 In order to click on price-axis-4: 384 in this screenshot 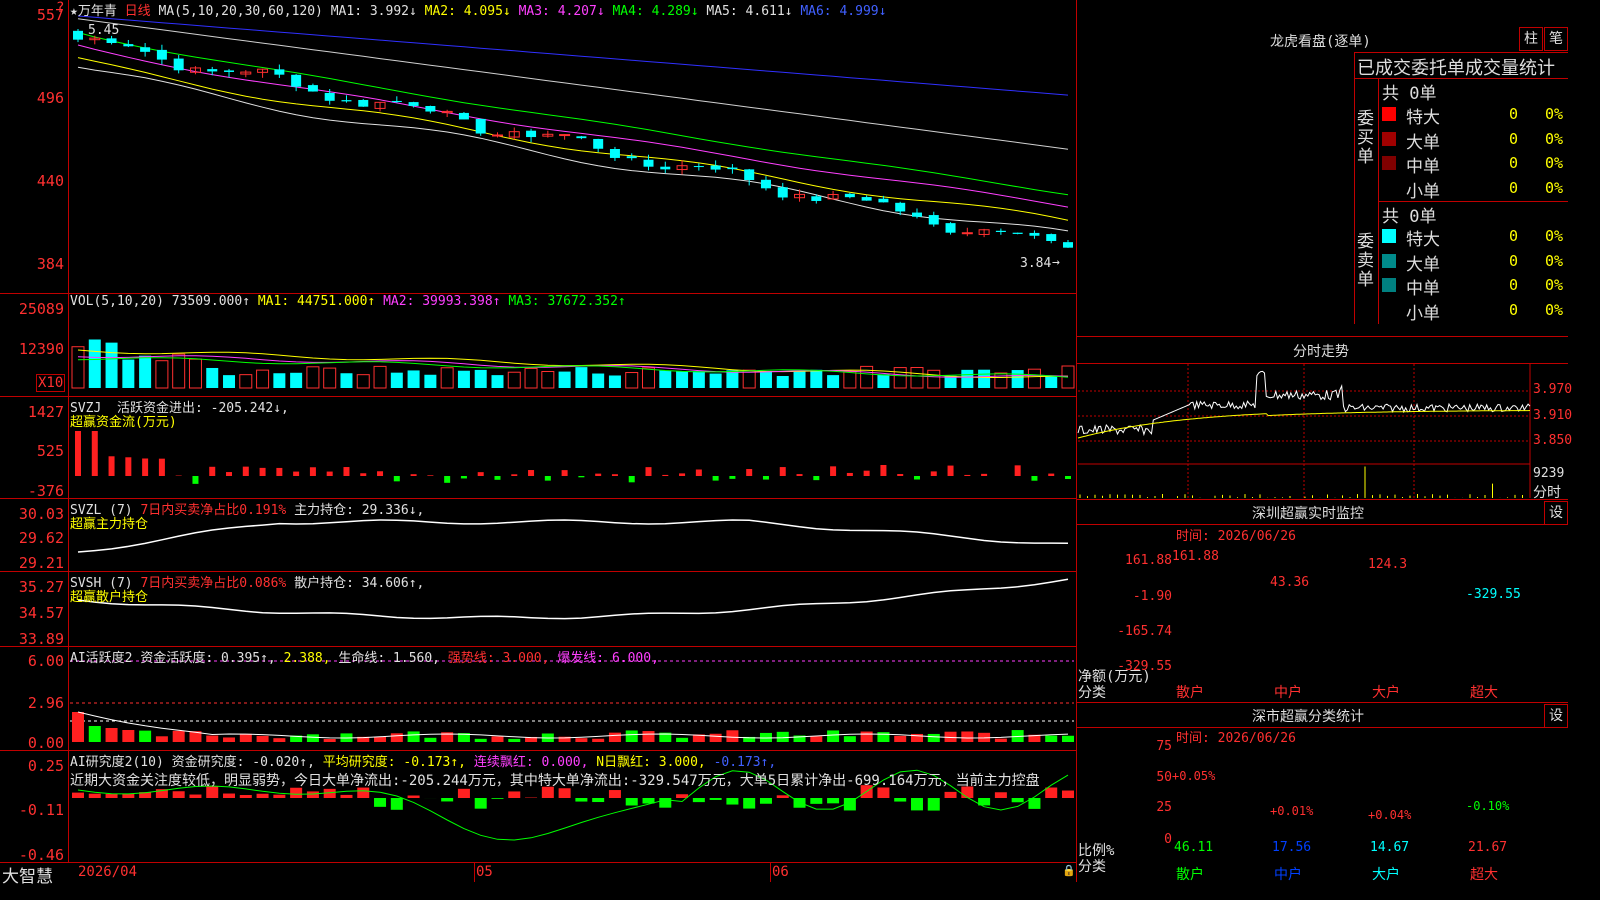, I will do `click(50, 264)`.